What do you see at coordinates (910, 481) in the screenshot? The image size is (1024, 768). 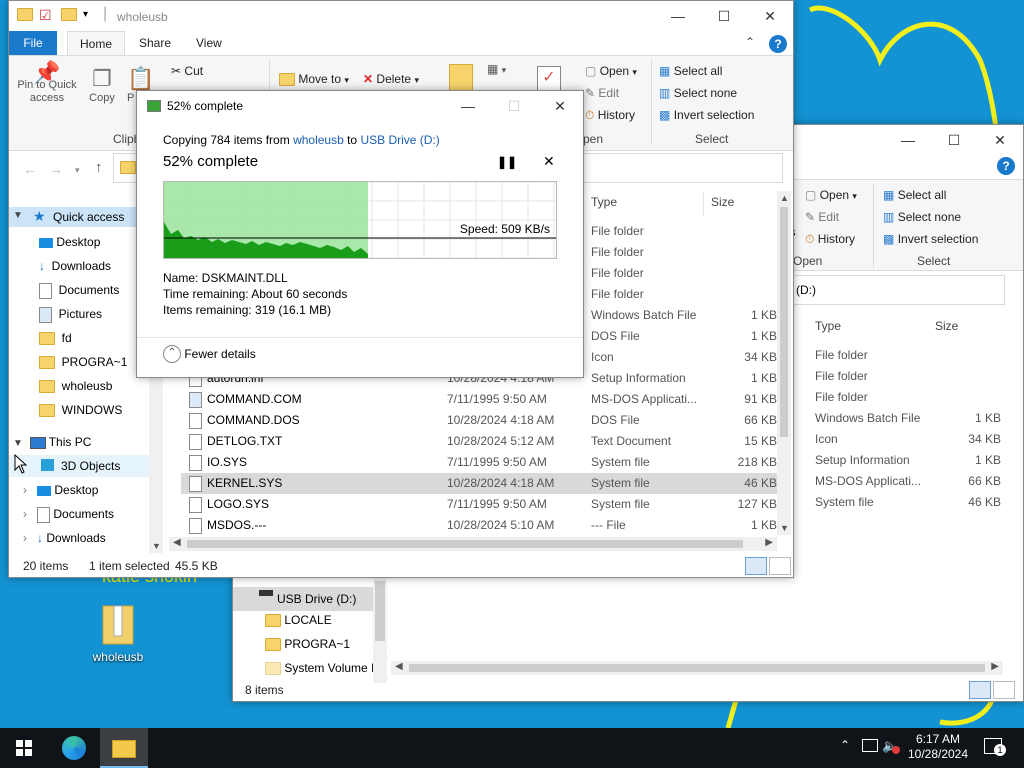 I see `list-item: MS-DOS Applicati... 66 KB` at bounding box center [910, 481].